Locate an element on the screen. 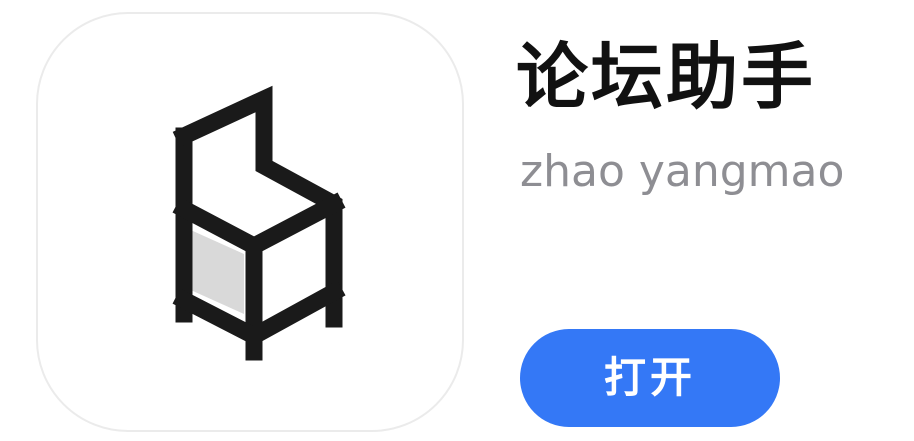 The height and width of the screenshot is (441, 914). developer-name: zhao yangmao is located at coordinates (682, 171).